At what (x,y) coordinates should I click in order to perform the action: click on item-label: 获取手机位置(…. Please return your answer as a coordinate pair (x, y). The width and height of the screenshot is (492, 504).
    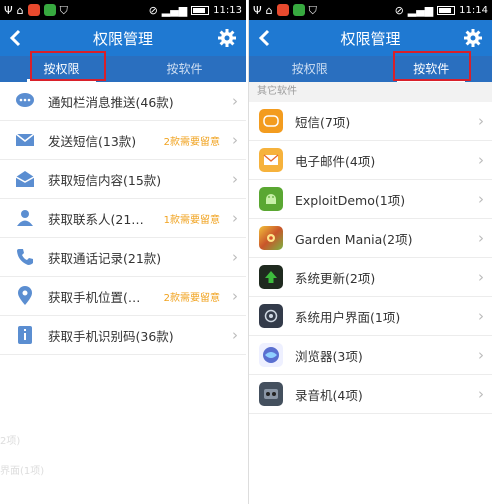
    Looking at the image, I should click on (94, 297).